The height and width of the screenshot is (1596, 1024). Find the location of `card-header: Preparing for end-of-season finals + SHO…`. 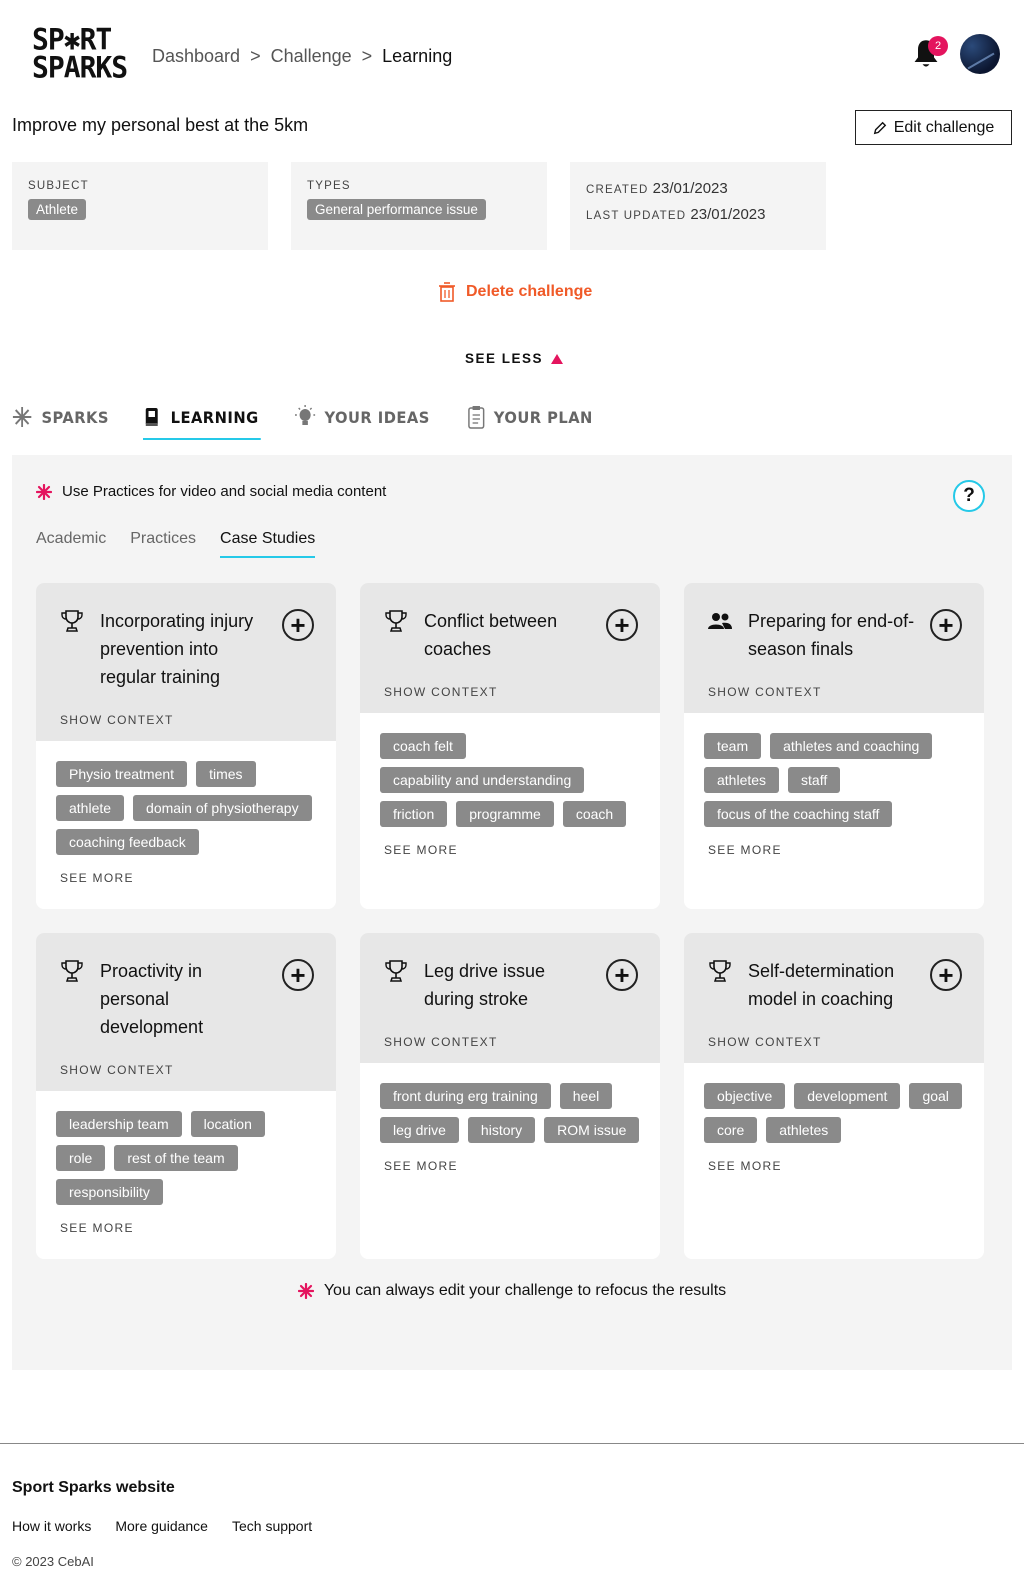

card-header: Preparing for end-of-season finals + SHO… is located at coordinates (834, 648).